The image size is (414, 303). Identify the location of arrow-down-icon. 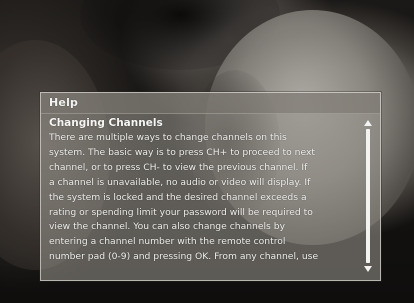
(368, 269).